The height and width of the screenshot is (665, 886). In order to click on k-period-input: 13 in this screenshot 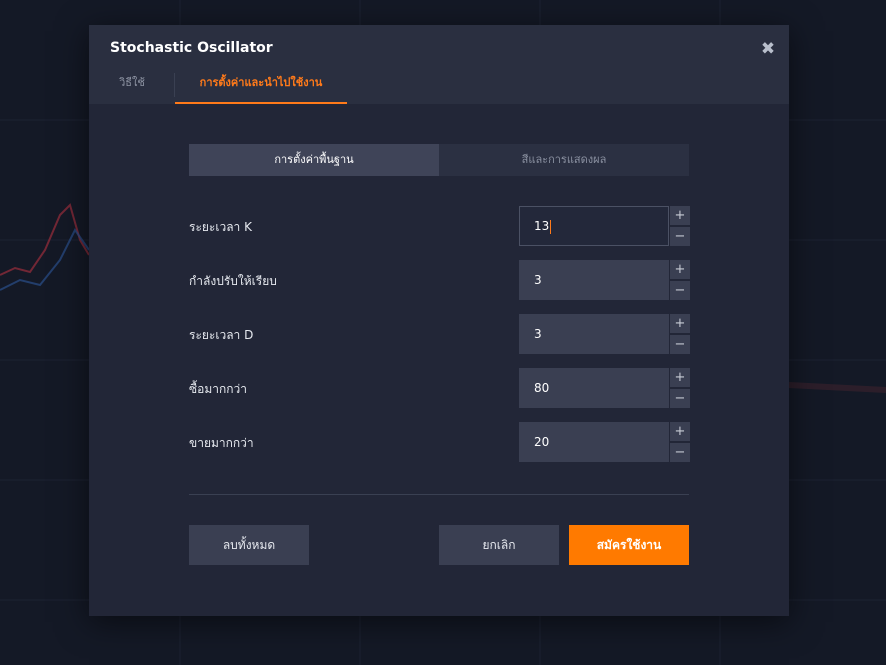, I will do `click(594, 226)`.